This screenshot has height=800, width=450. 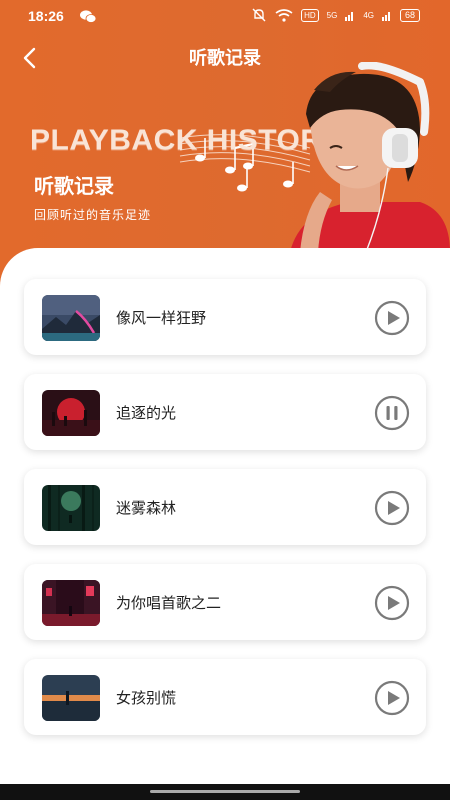 I want to click on signal-4g: 4G, so click(x=368, y=15).